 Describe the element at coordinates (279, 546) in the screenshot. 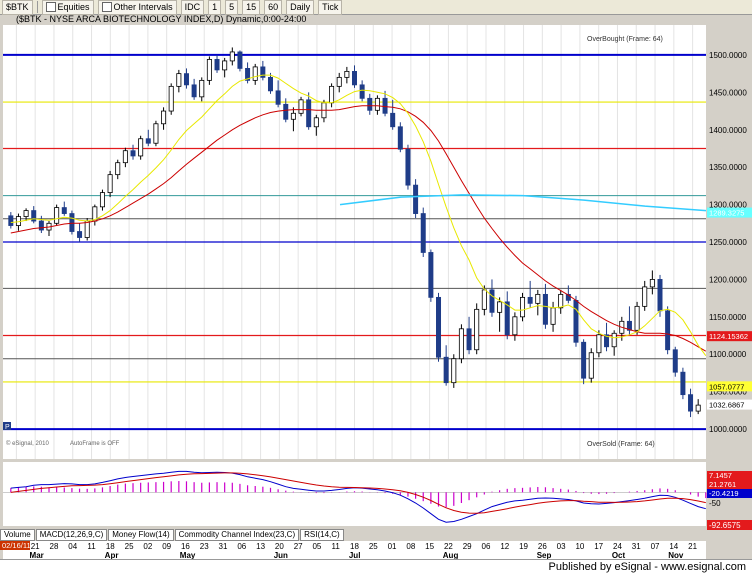

I see `x-axis-day-label: 20` at that location.